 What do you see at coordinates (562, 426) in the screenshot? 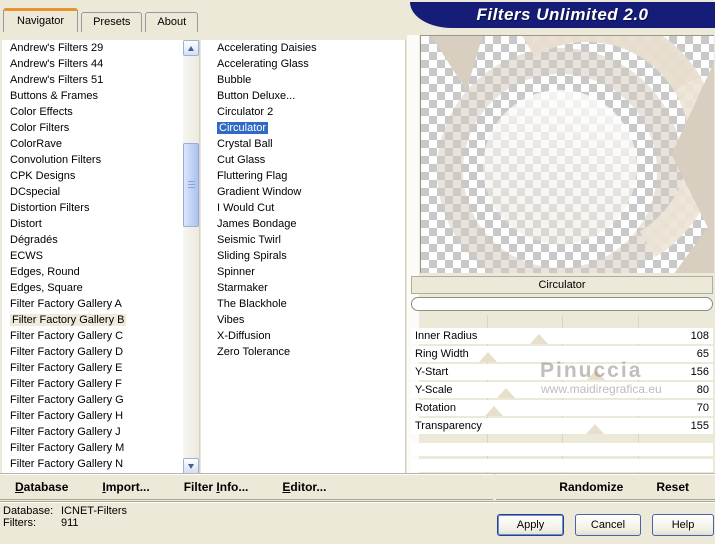
I see `slider-transparency: Transparency 155` at bounding box center [562, 426].